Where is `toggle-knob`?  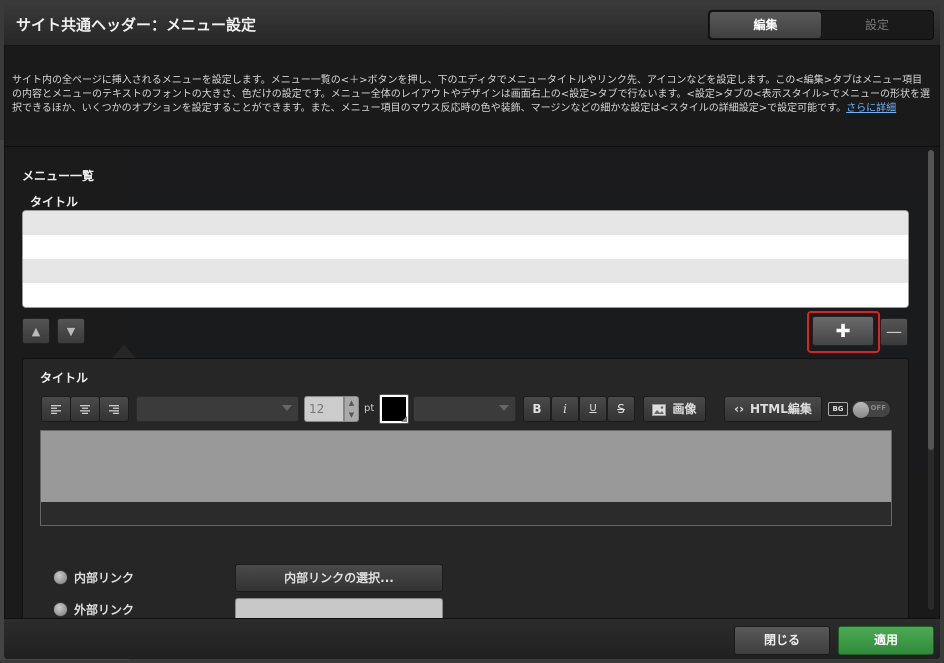 toggle-knob is located at coordinates (861, 410).